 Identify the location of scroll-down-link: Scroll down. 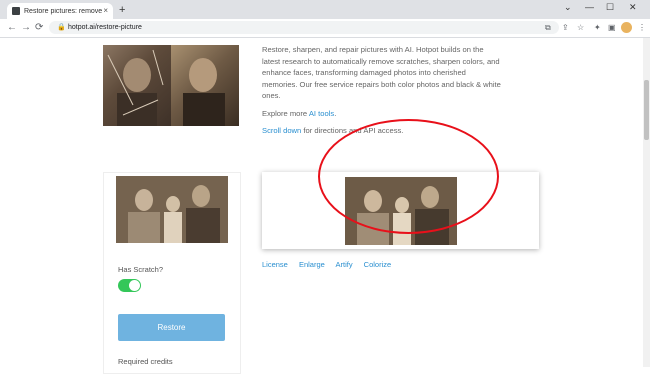
(281, 130).